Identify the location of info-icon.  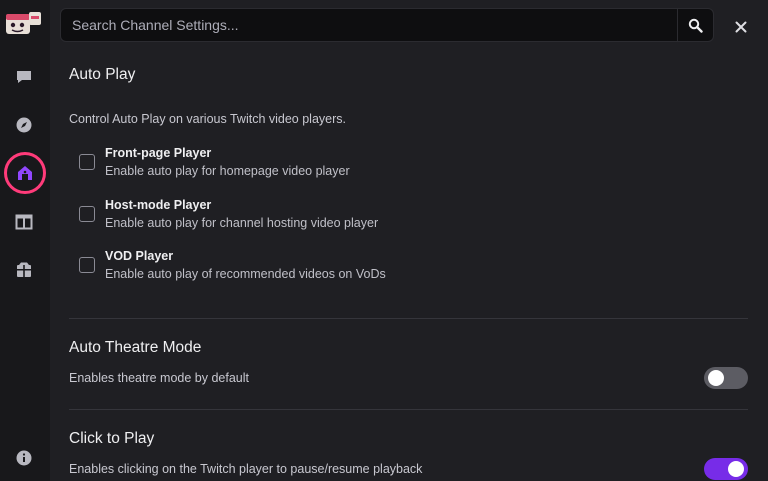
(24, 458).